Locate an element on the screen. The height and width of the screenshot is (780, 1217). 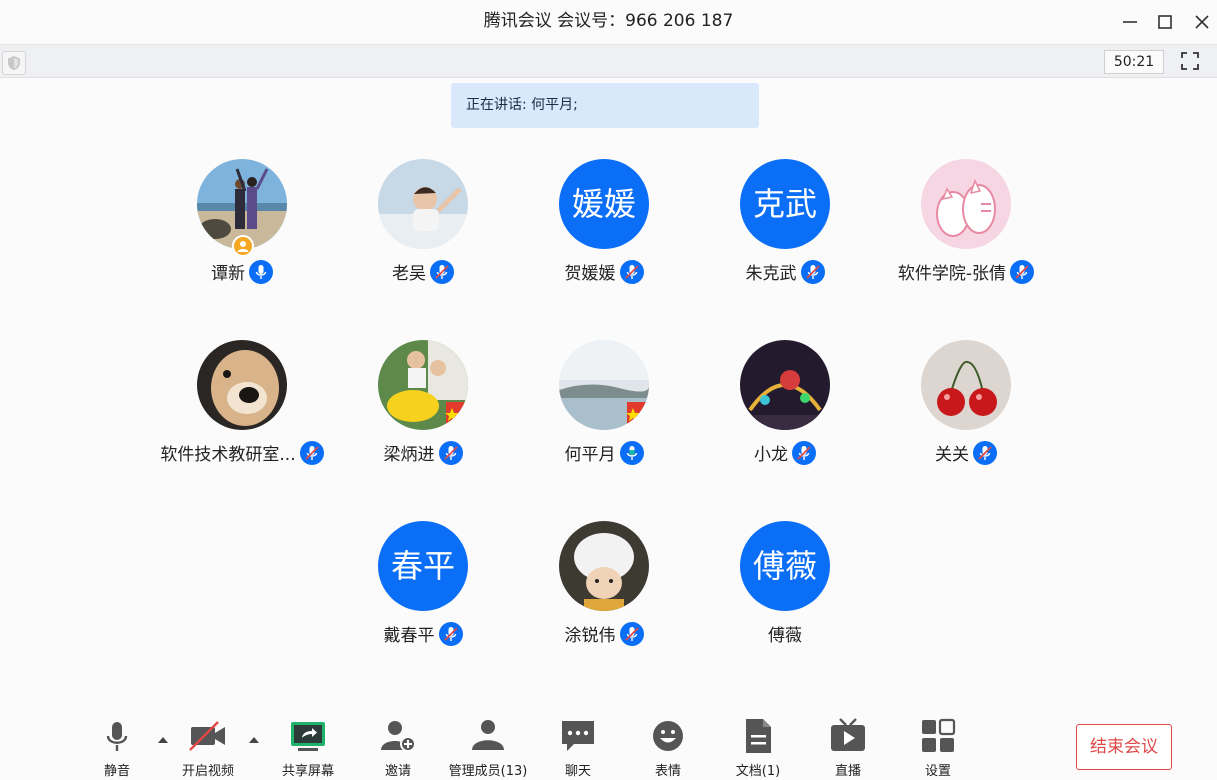
participant-name: 小龙 is located at coordinates (771, 455).